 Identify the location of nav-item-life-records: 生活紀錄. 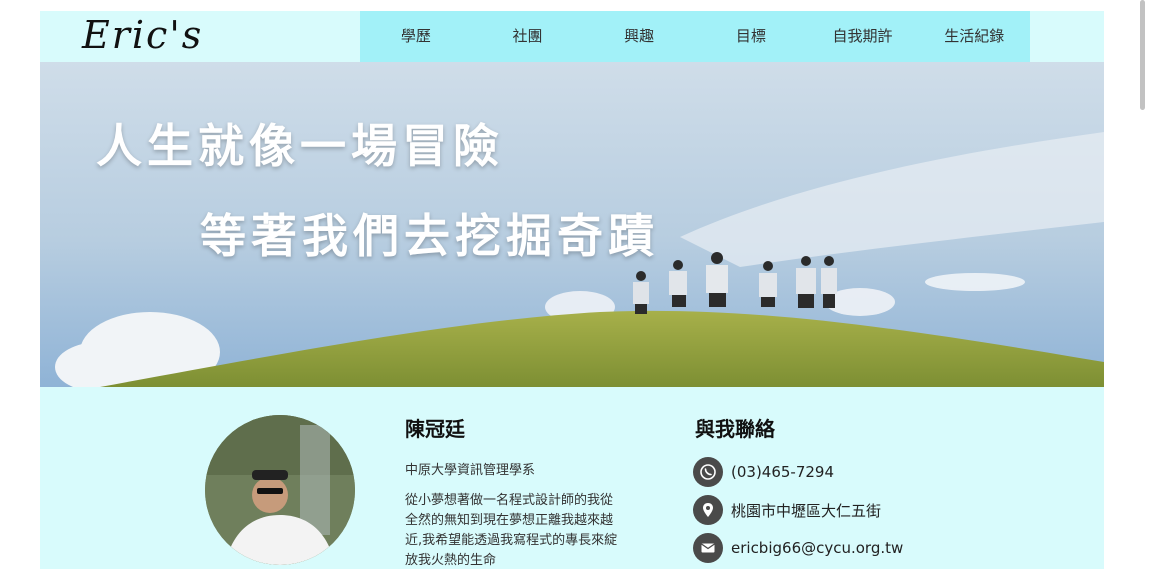
(974, 36).